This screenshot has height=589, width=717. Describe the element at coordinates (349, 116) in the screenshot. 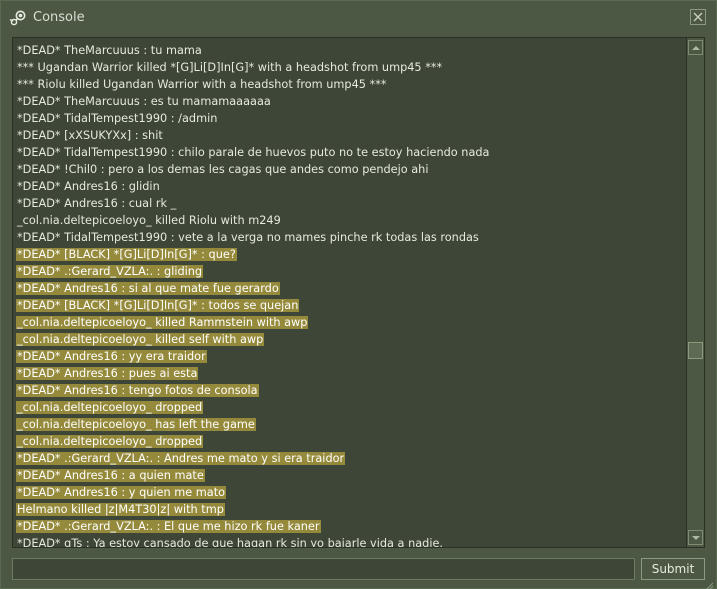

I see `log-line: *DEAD* TidalTempest1990 : /admin` at that location.